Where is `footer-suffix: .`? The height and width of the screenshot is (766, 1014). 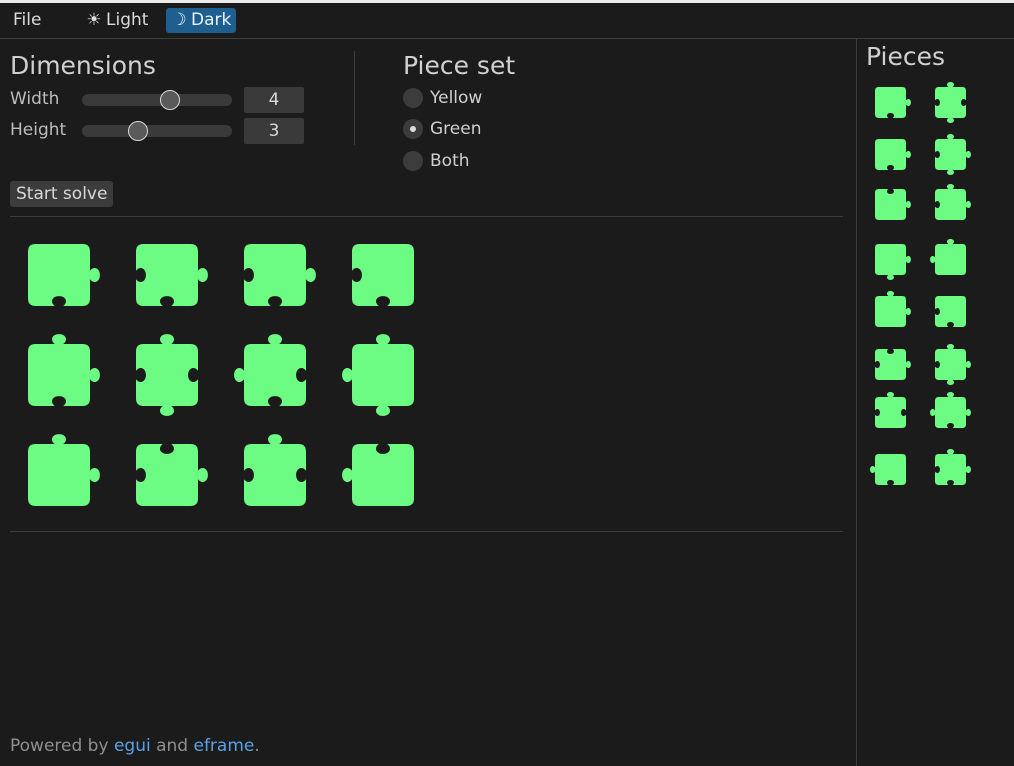
footer-suffix: . is located at coordinates (257, 746).